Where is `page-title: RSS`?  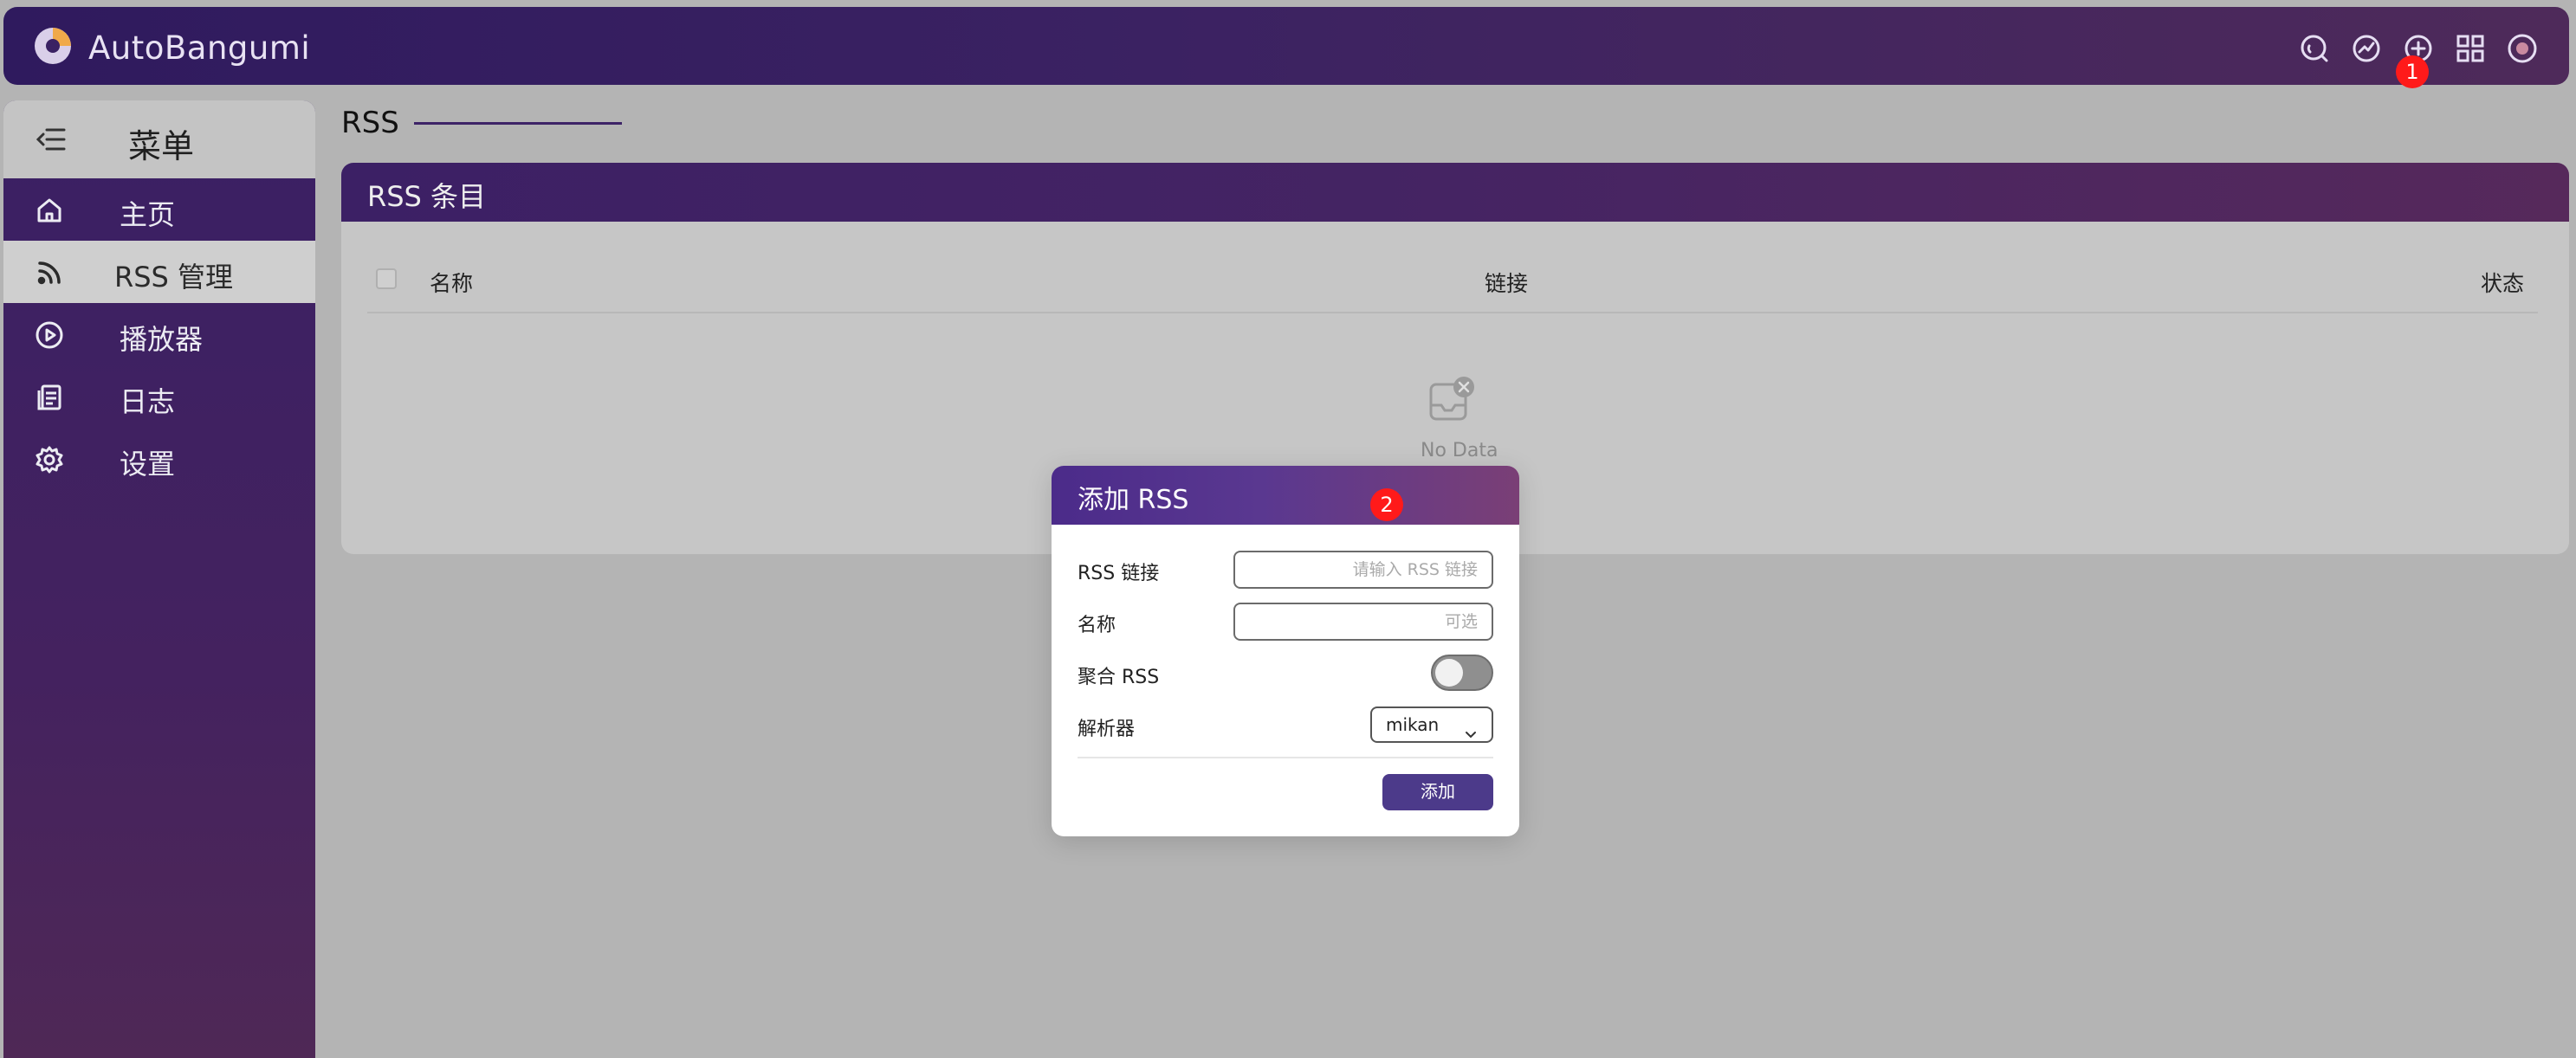
page-title: RSS is located at coordinates (370, 123).